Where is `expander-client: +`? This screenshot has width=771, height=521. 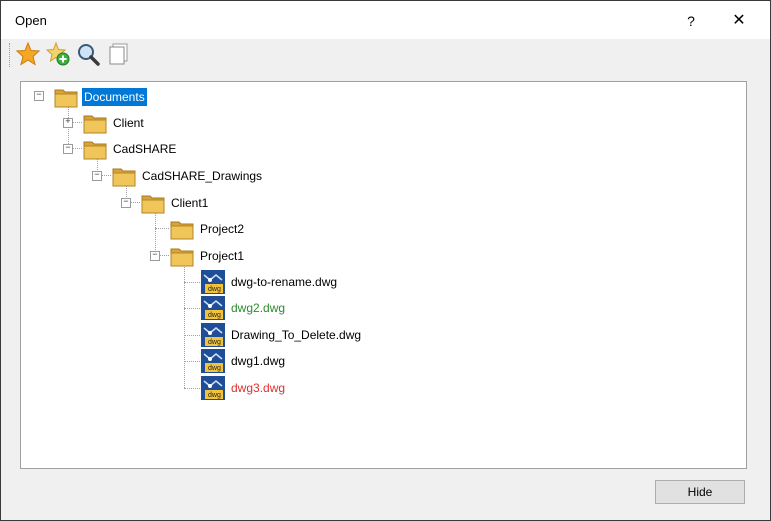 expander-client: + is located at coordinates (68, 123).